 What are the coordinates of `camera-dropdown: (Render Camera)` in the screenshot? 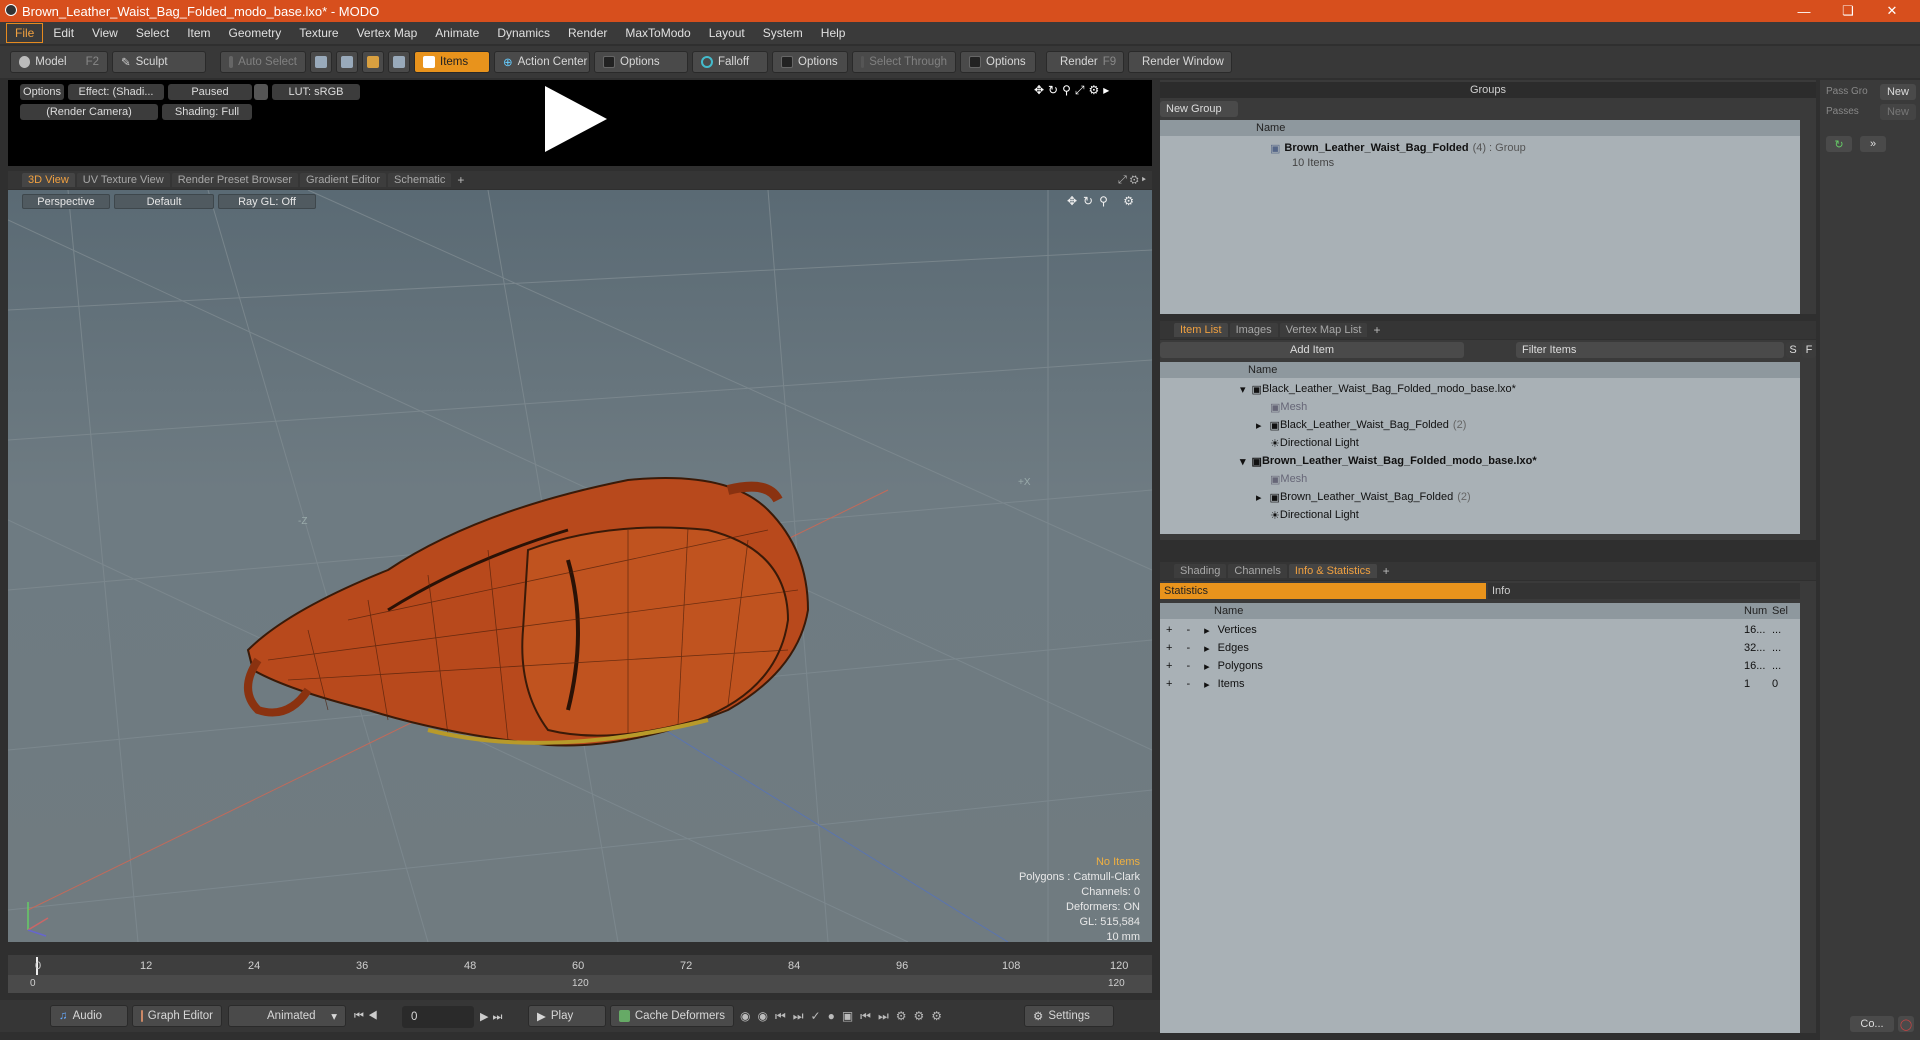 It's located at (89, 112).